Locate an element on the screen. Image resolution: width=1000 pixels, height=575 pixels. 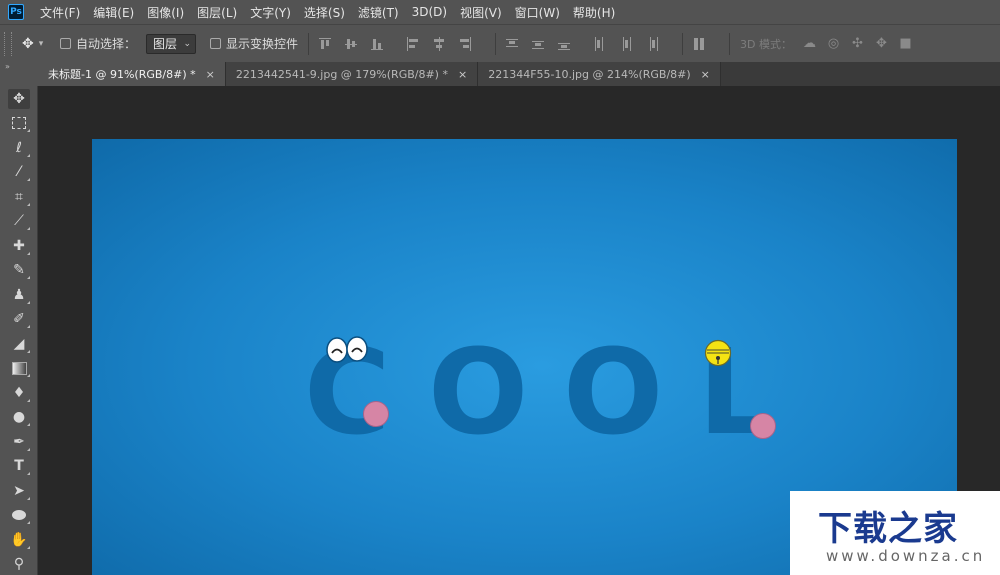
crop-tool-icon: ⌗ is located at coordinates (19, 197).